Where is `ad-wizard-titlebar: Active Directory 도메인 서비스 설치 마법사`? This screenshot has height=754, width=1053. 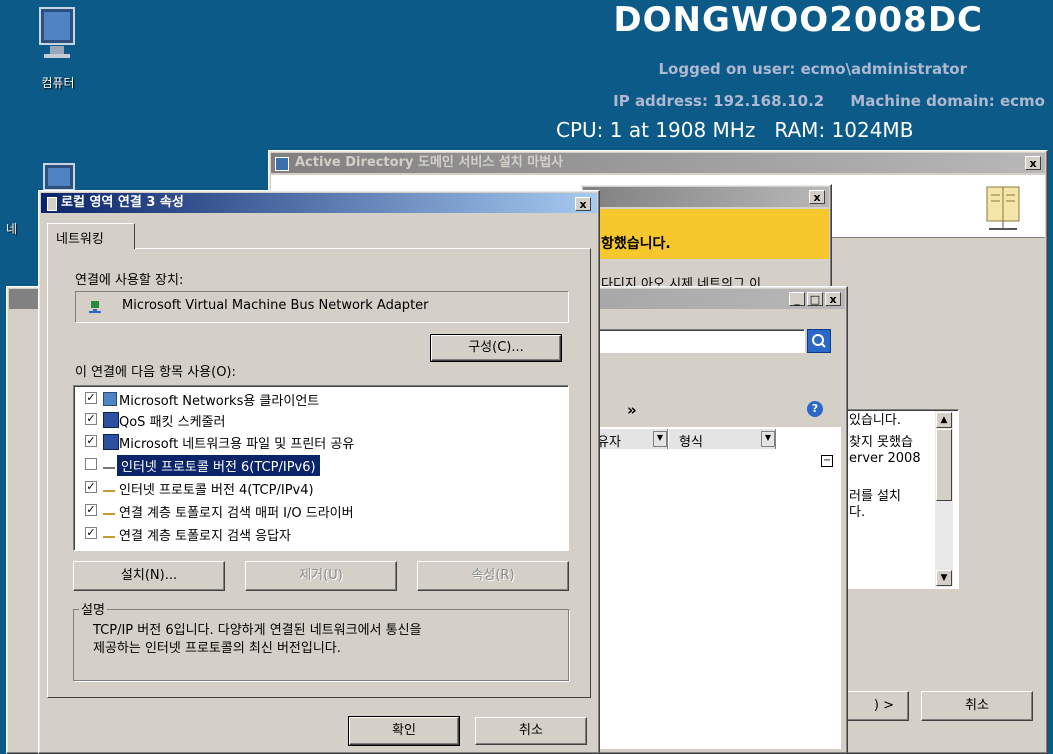
ad-wizard-titlebar: Active Directory 도메인 서비스 설치 마법사 is located at coordinates (658, 163).